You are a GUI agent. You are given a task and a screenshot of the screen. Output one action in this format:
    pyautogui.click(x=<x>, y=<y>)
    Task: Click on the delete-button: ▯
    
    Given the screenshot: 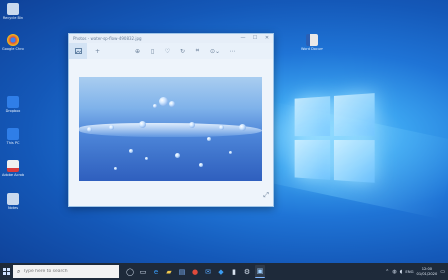 What is the action you would take?
    pyautogui.click(x=152, y=51)
    